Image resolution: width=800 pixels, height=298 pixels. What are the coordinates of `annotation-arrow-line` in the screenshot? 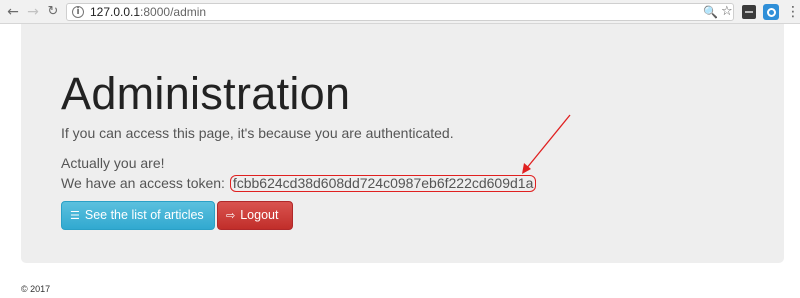 It's located at (548, 142).